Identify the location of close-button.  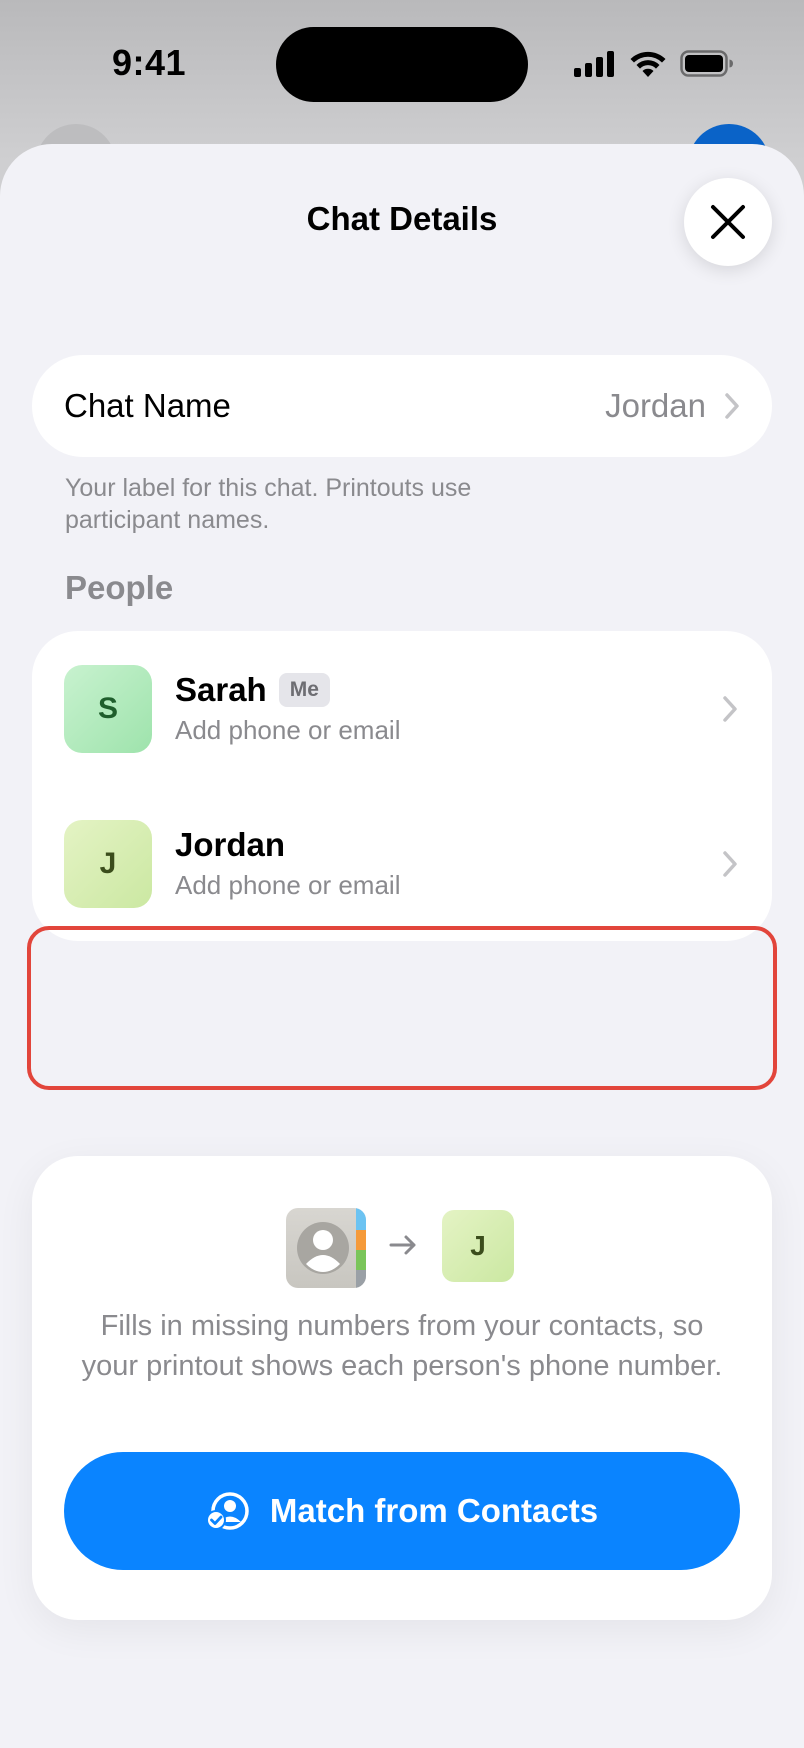
(728, 222).